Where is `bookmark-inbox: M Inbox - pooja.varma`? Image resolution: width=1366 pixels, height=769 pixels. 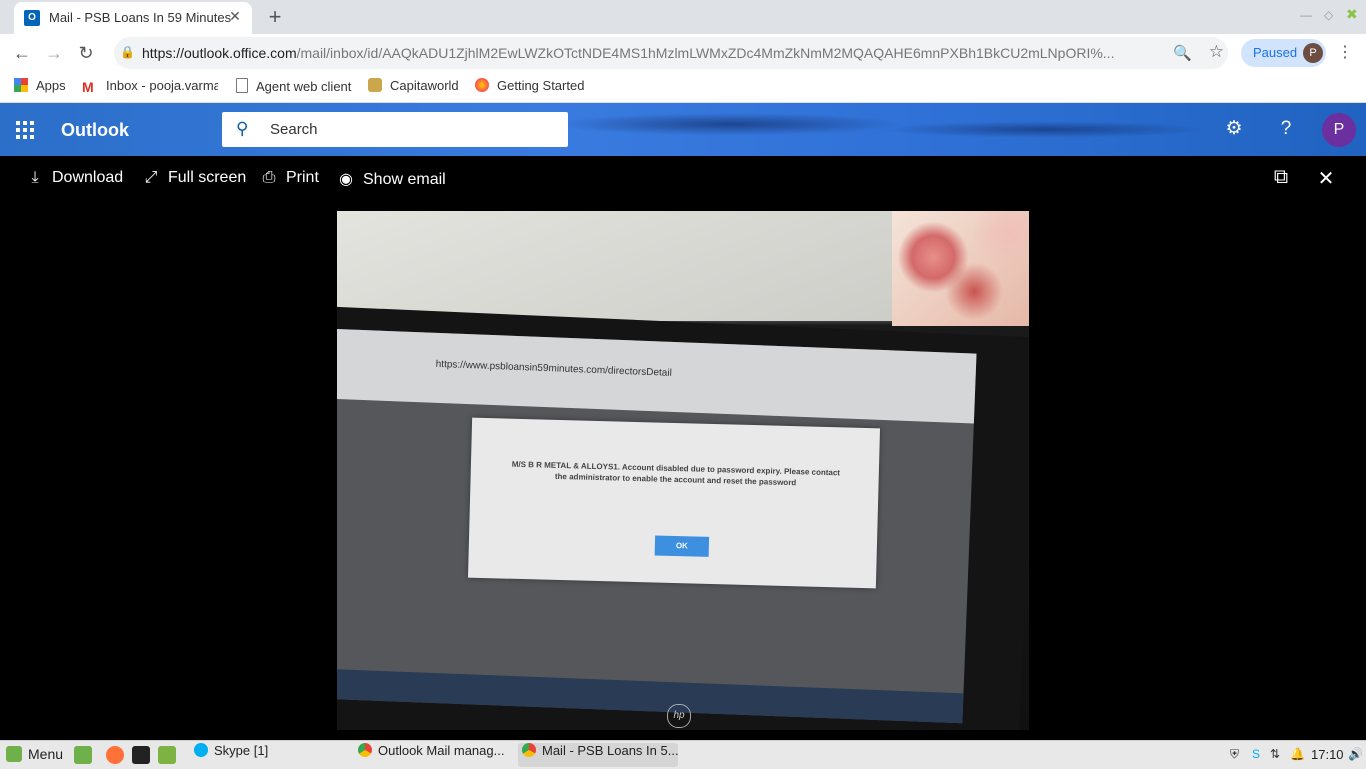 bookmark-inbox: M Inbox - pooja.varma is located at coordinates (150, 87).